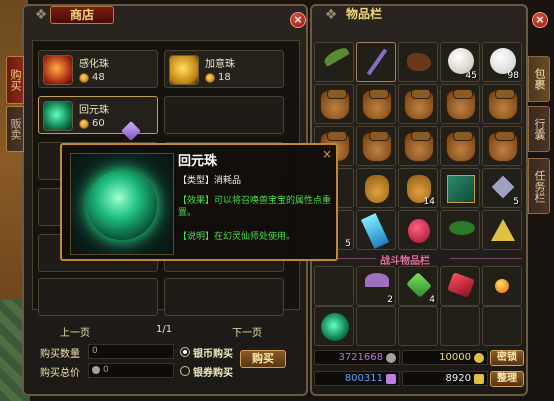  I want to click on inventory-slot: 14, so click(418, 188).